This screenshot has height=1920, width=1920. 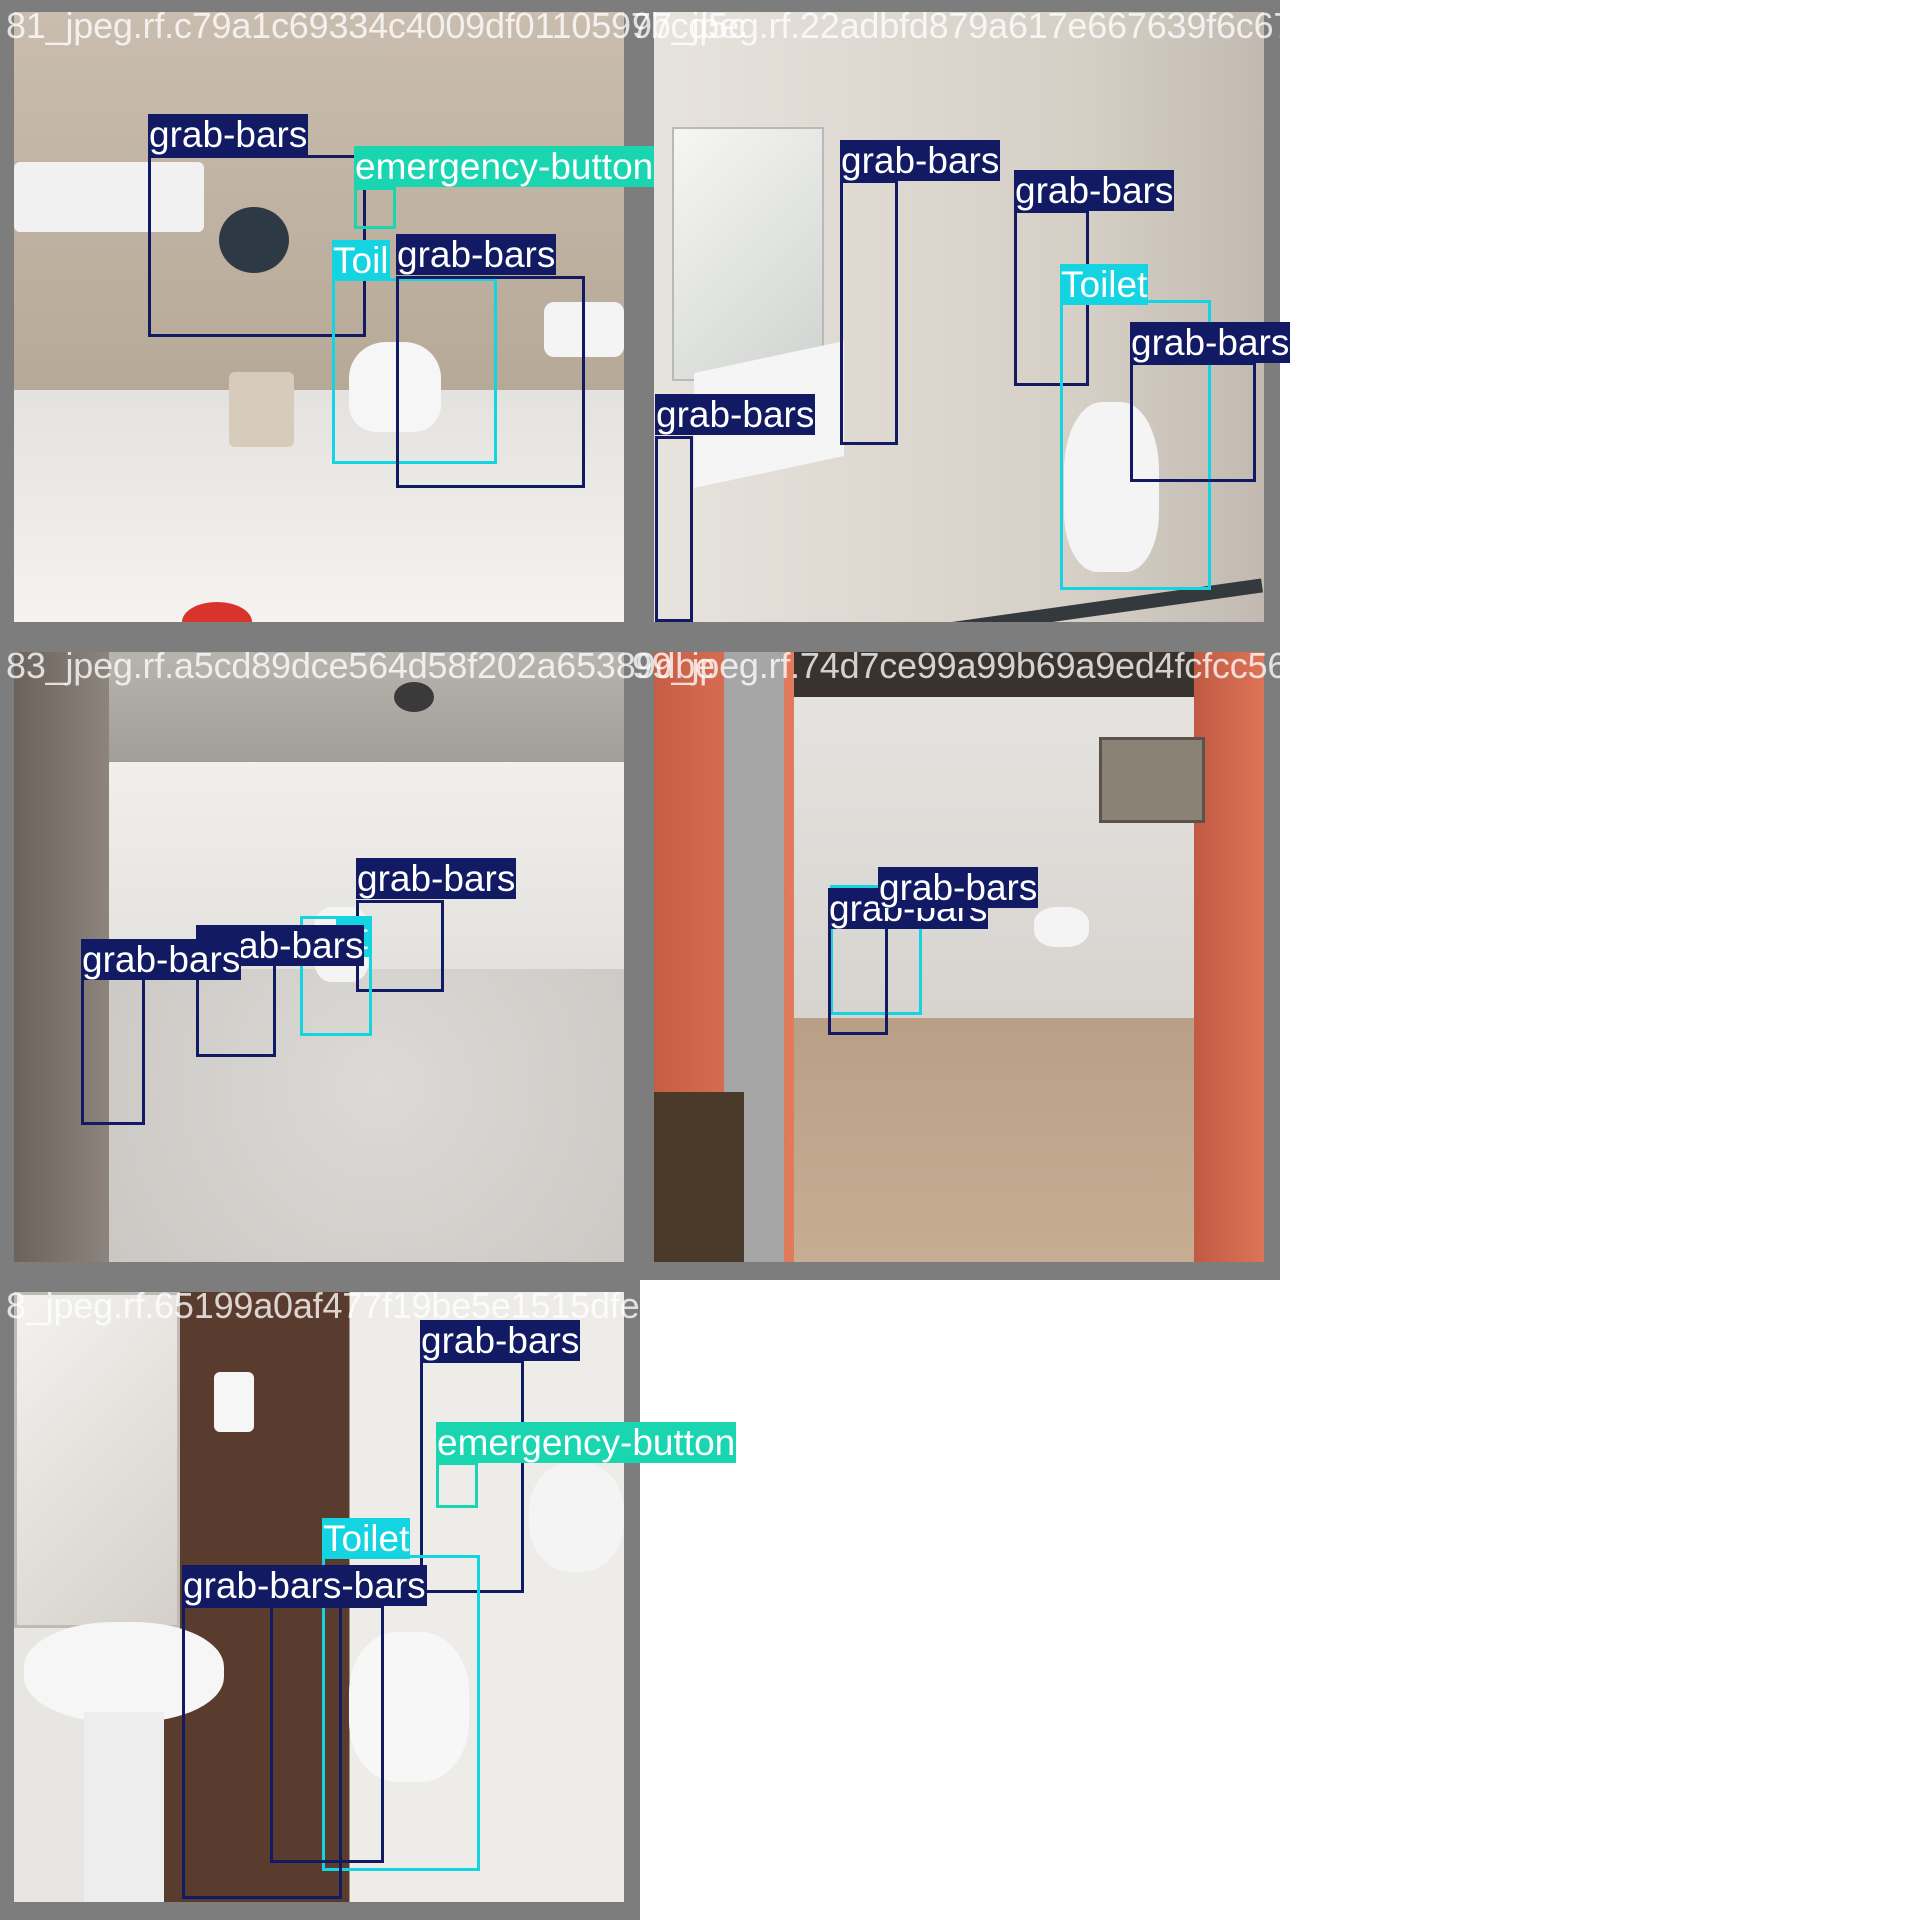 What do you see at coordinates (576, 1517) in the screenshot?
I see `paper-dispenser` at bounding box center [576, 1517].